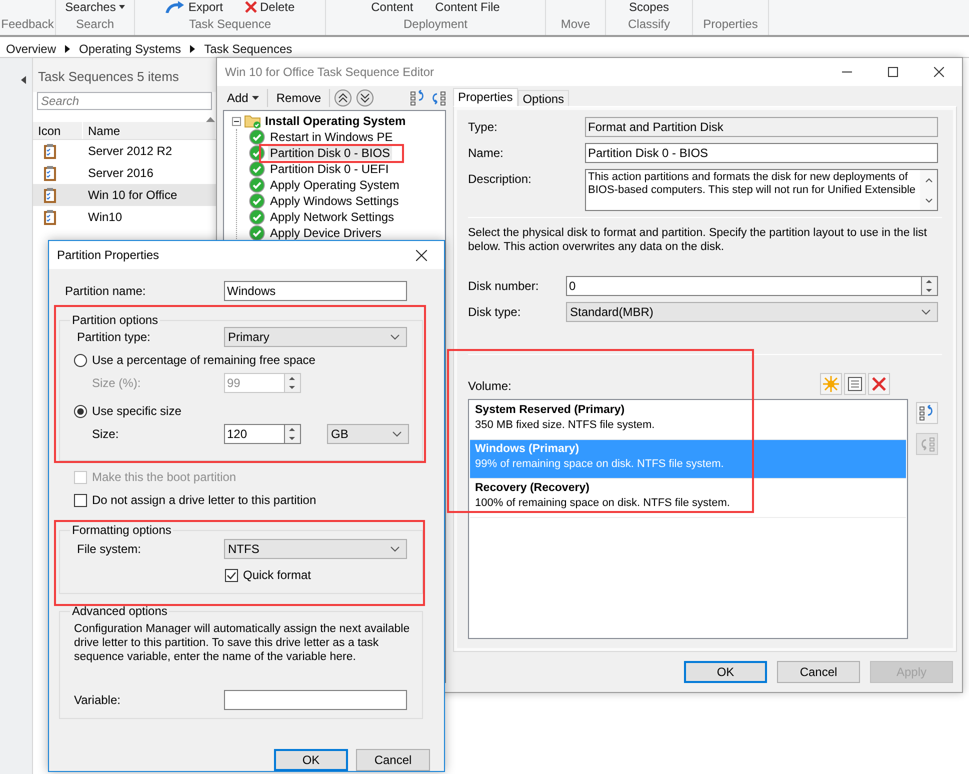 The image size is (969, 774). Describe the element at coordinates (575, 24) in the screenshot. I see `ribbon-group-label: Move` at that location.